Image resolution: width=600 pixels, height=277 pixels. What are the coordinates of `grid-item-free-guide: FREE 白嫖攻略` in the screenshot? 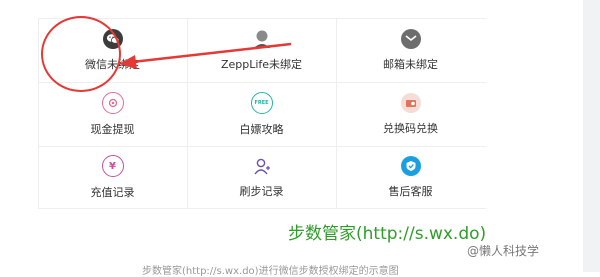 It's located at (261, 114).